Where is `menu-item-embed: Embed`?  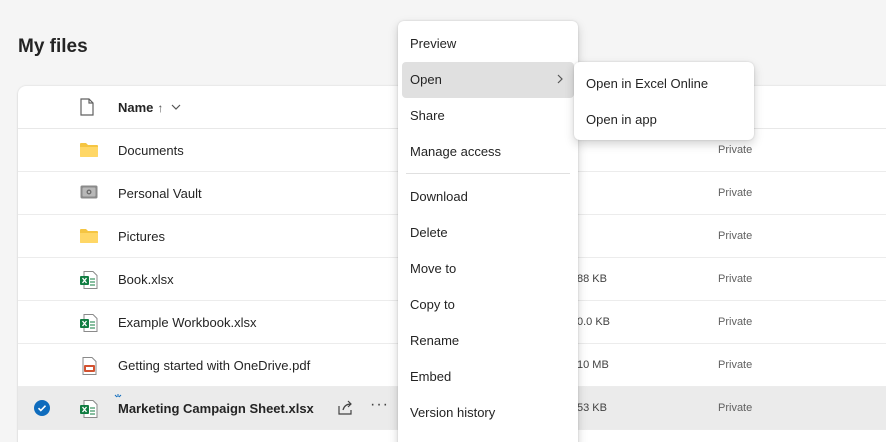 menu-item-embed: Embed is located at coordinates (488, 377).